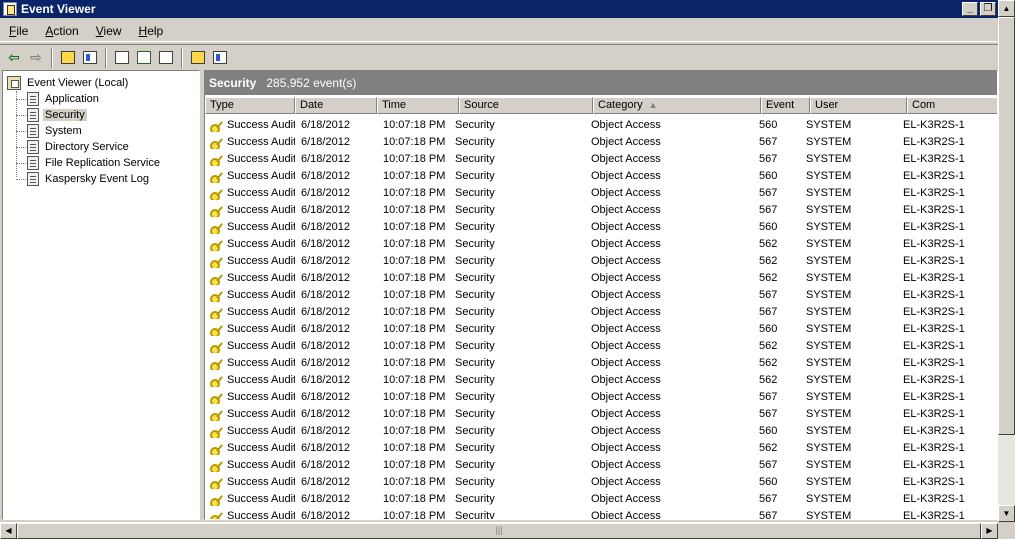  I want to click on menu-view: View, so click(108, 31).